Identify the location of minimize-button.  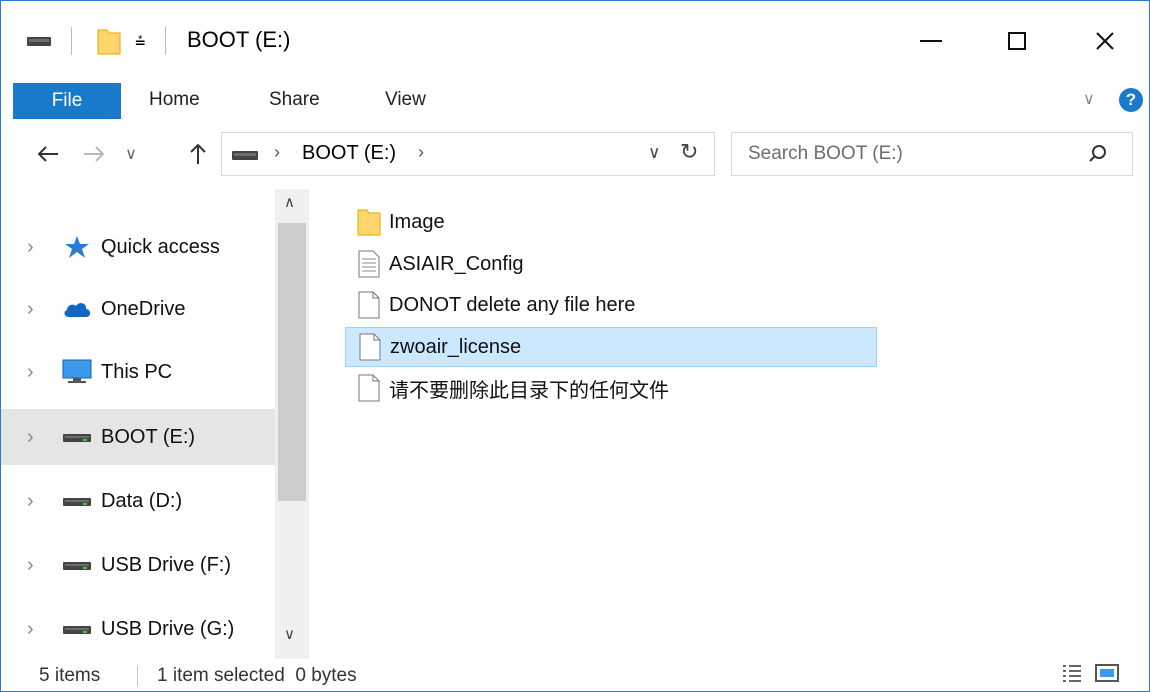
(931, 41).